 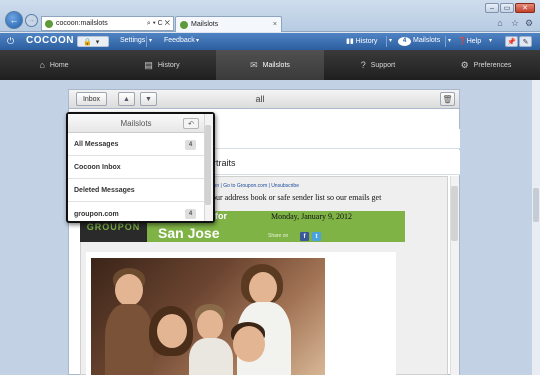 I want to click on history-label: History, so click(x=366, y=41).